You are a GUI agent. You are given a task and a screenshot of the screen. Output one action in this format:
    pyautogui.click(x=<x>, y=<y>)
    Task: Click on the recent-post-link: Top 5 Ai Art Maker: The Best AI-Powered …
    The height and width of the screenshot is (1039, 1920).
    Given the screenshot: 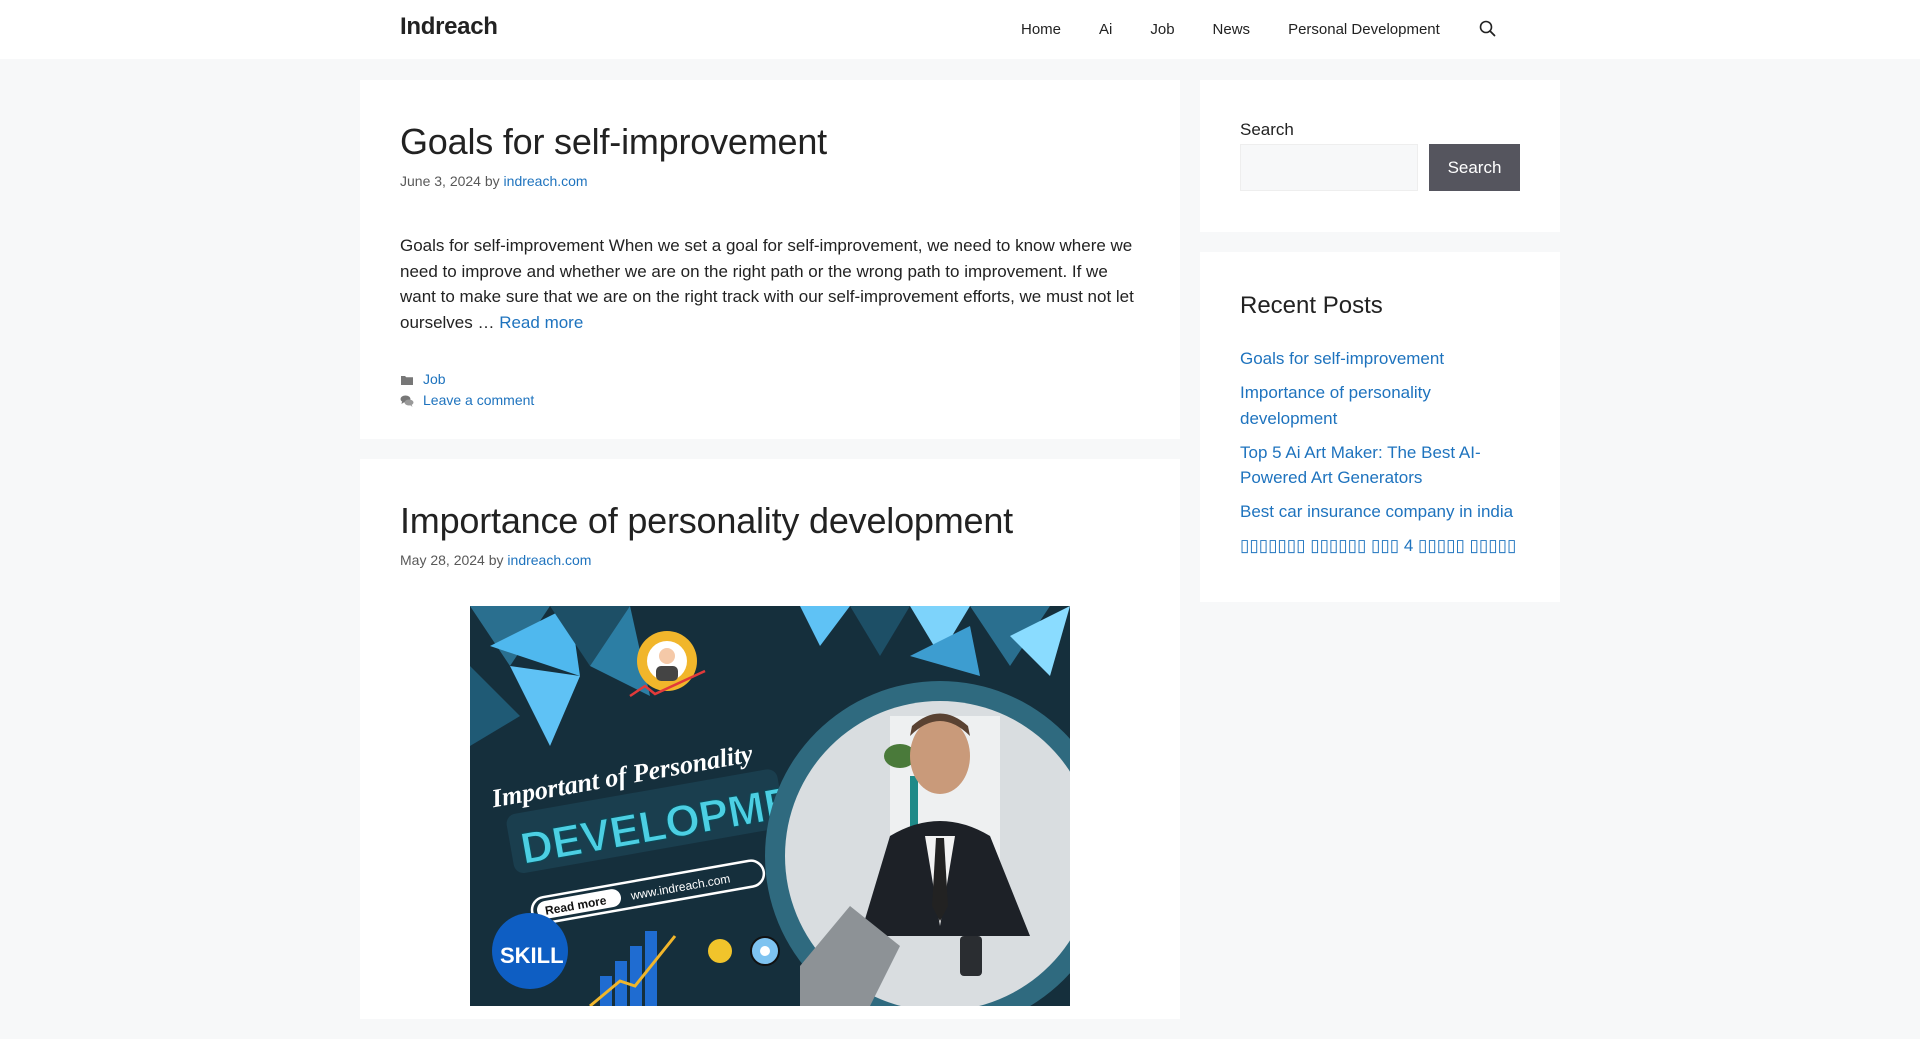 What is the action you would take?
    pyautogui.click(x=1360, y=465)
    